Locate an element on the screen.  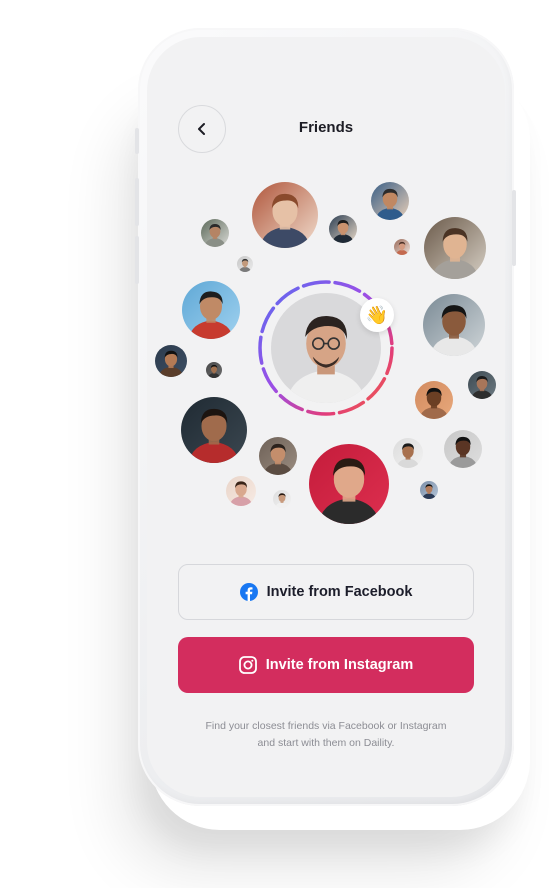
page-title: Friends is located at coordinates (326, 127).